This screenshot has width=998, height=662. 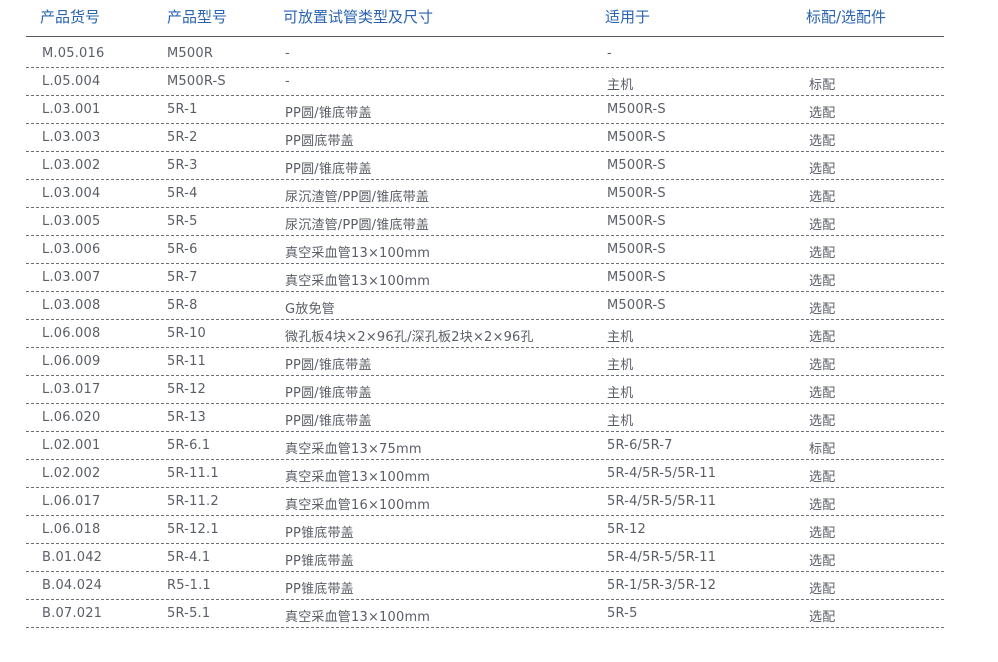 I want to click on cell-product-code: L.03.002, so click(x=71, y=165).